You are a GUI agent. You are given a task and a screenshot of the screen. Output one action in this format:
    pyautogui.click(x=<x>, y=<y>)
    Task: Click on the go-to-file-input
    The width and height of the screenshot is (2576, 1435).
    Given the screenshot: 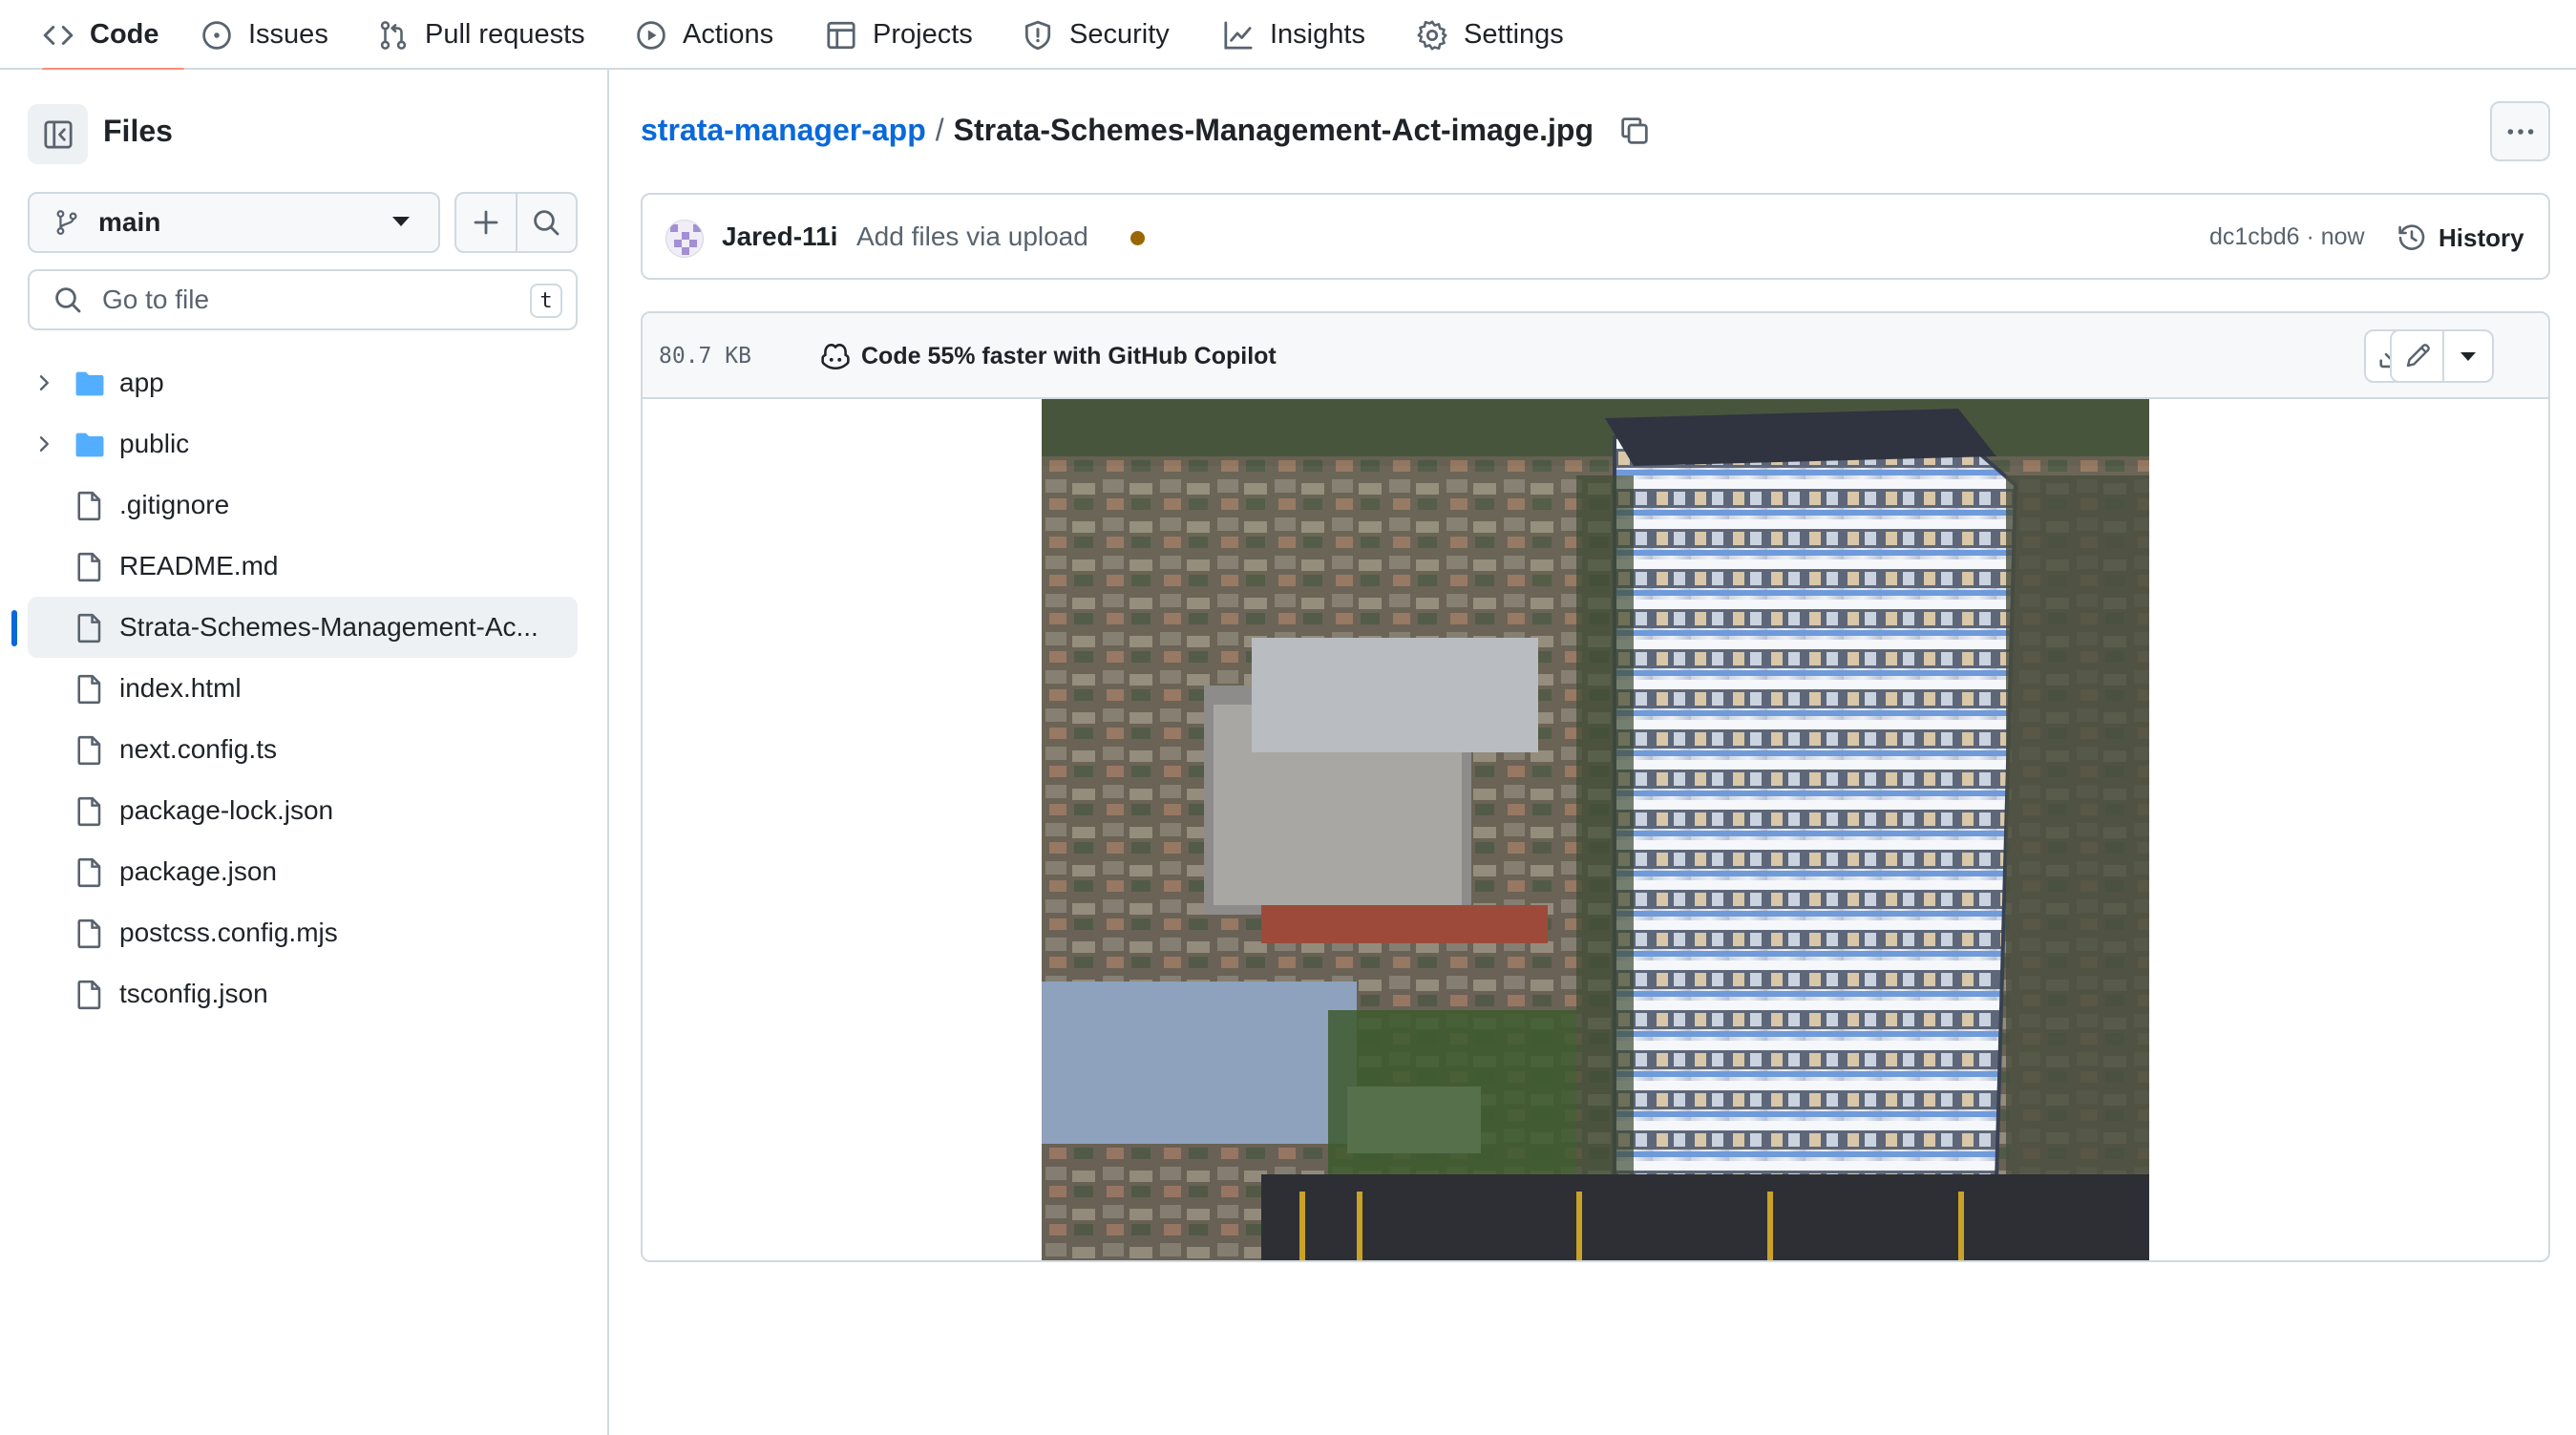 What is the action you would take?
    pyautogui.click(x=307, y=300)
    